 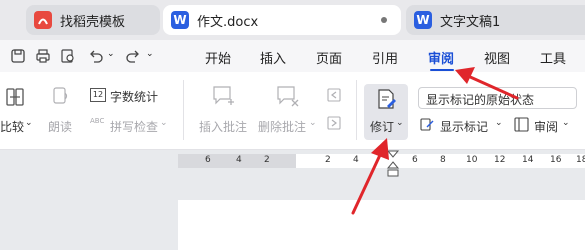 What do you see at coordinates (111, 54) in the screenshot?
I see `undo-dropdown-chevron-icon: ⌄` at bounding box center [111, 54].